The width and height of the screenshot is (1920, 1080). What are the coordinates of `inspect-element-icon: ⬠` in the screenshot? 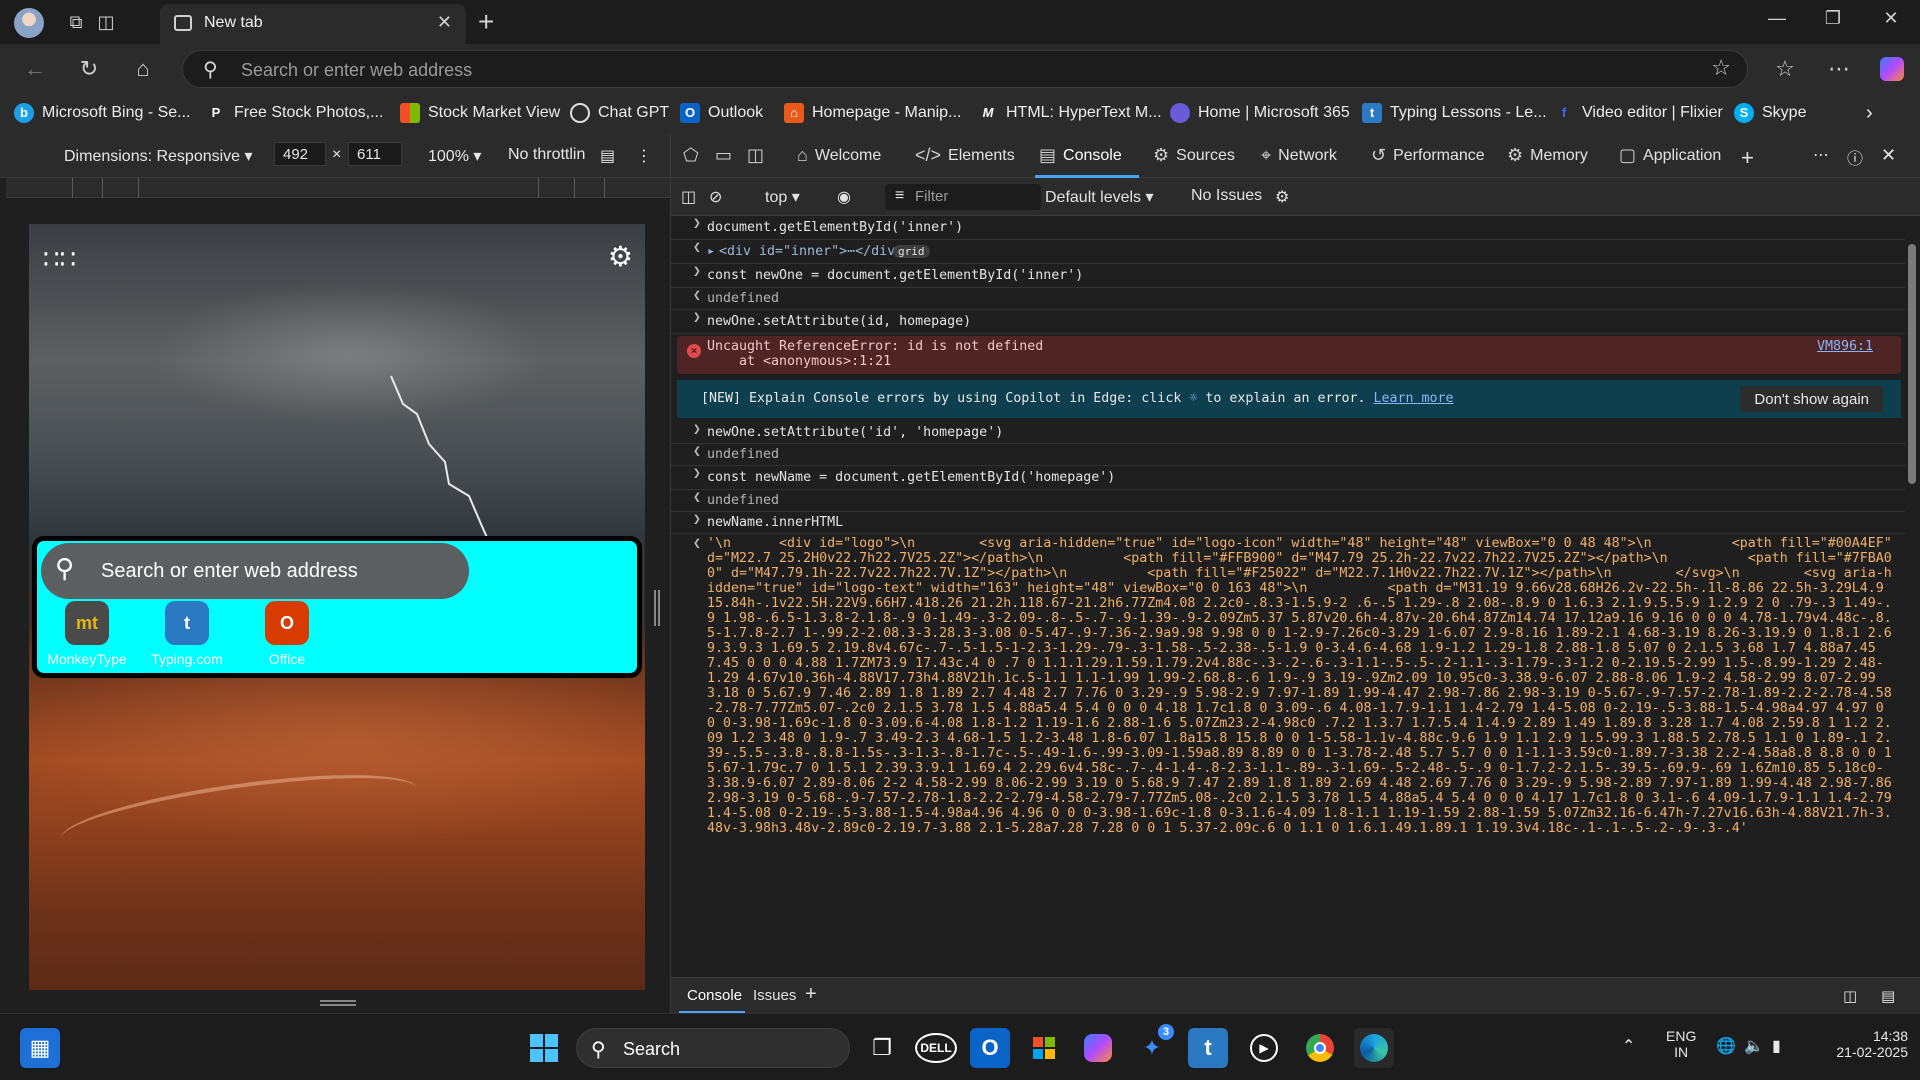 It's located at (691, 155).